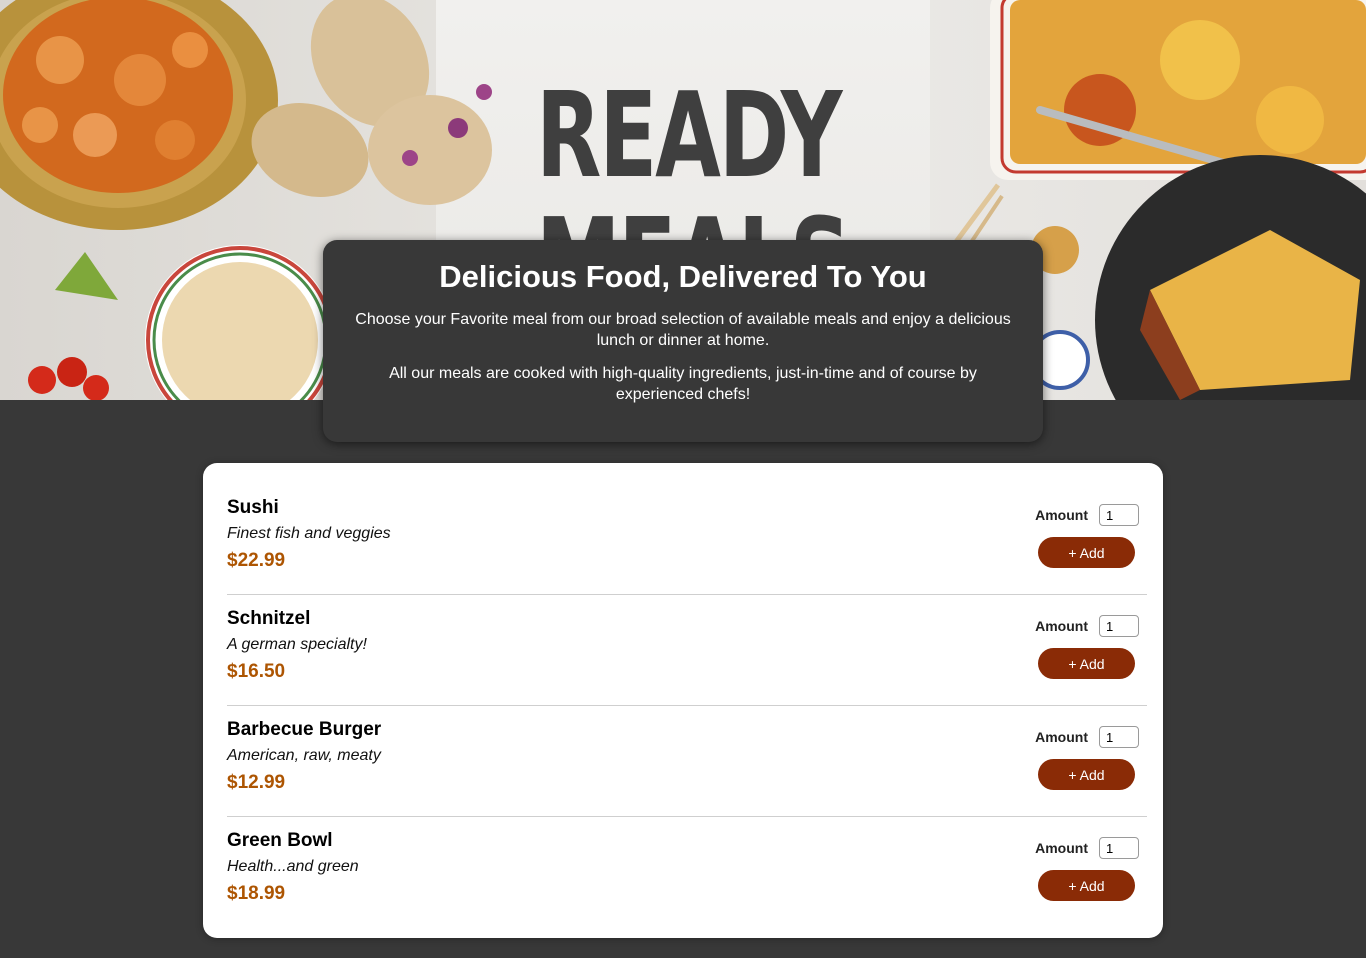  I want to click on meal-price: $18.99, so click(256, 893).